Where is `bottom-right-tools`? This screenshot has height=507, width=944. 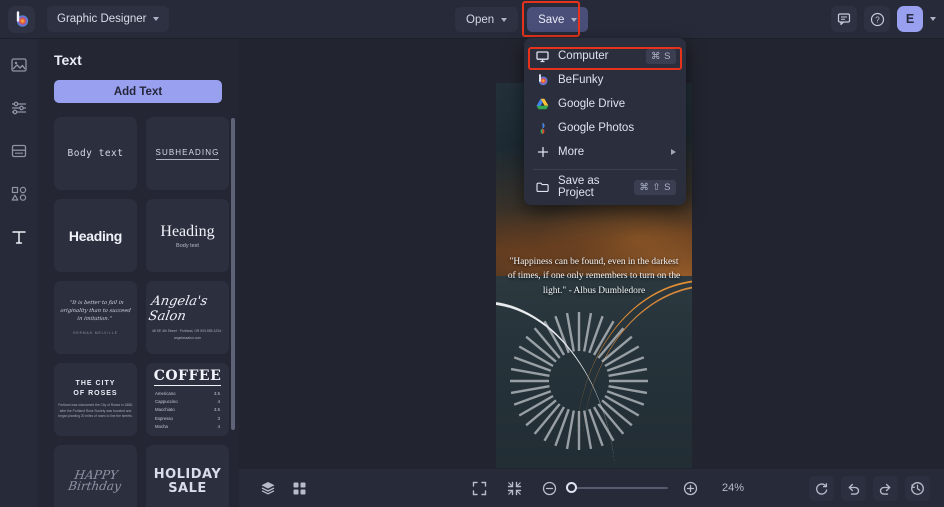 bottom-right-tools is located at coordinates (869, 488).